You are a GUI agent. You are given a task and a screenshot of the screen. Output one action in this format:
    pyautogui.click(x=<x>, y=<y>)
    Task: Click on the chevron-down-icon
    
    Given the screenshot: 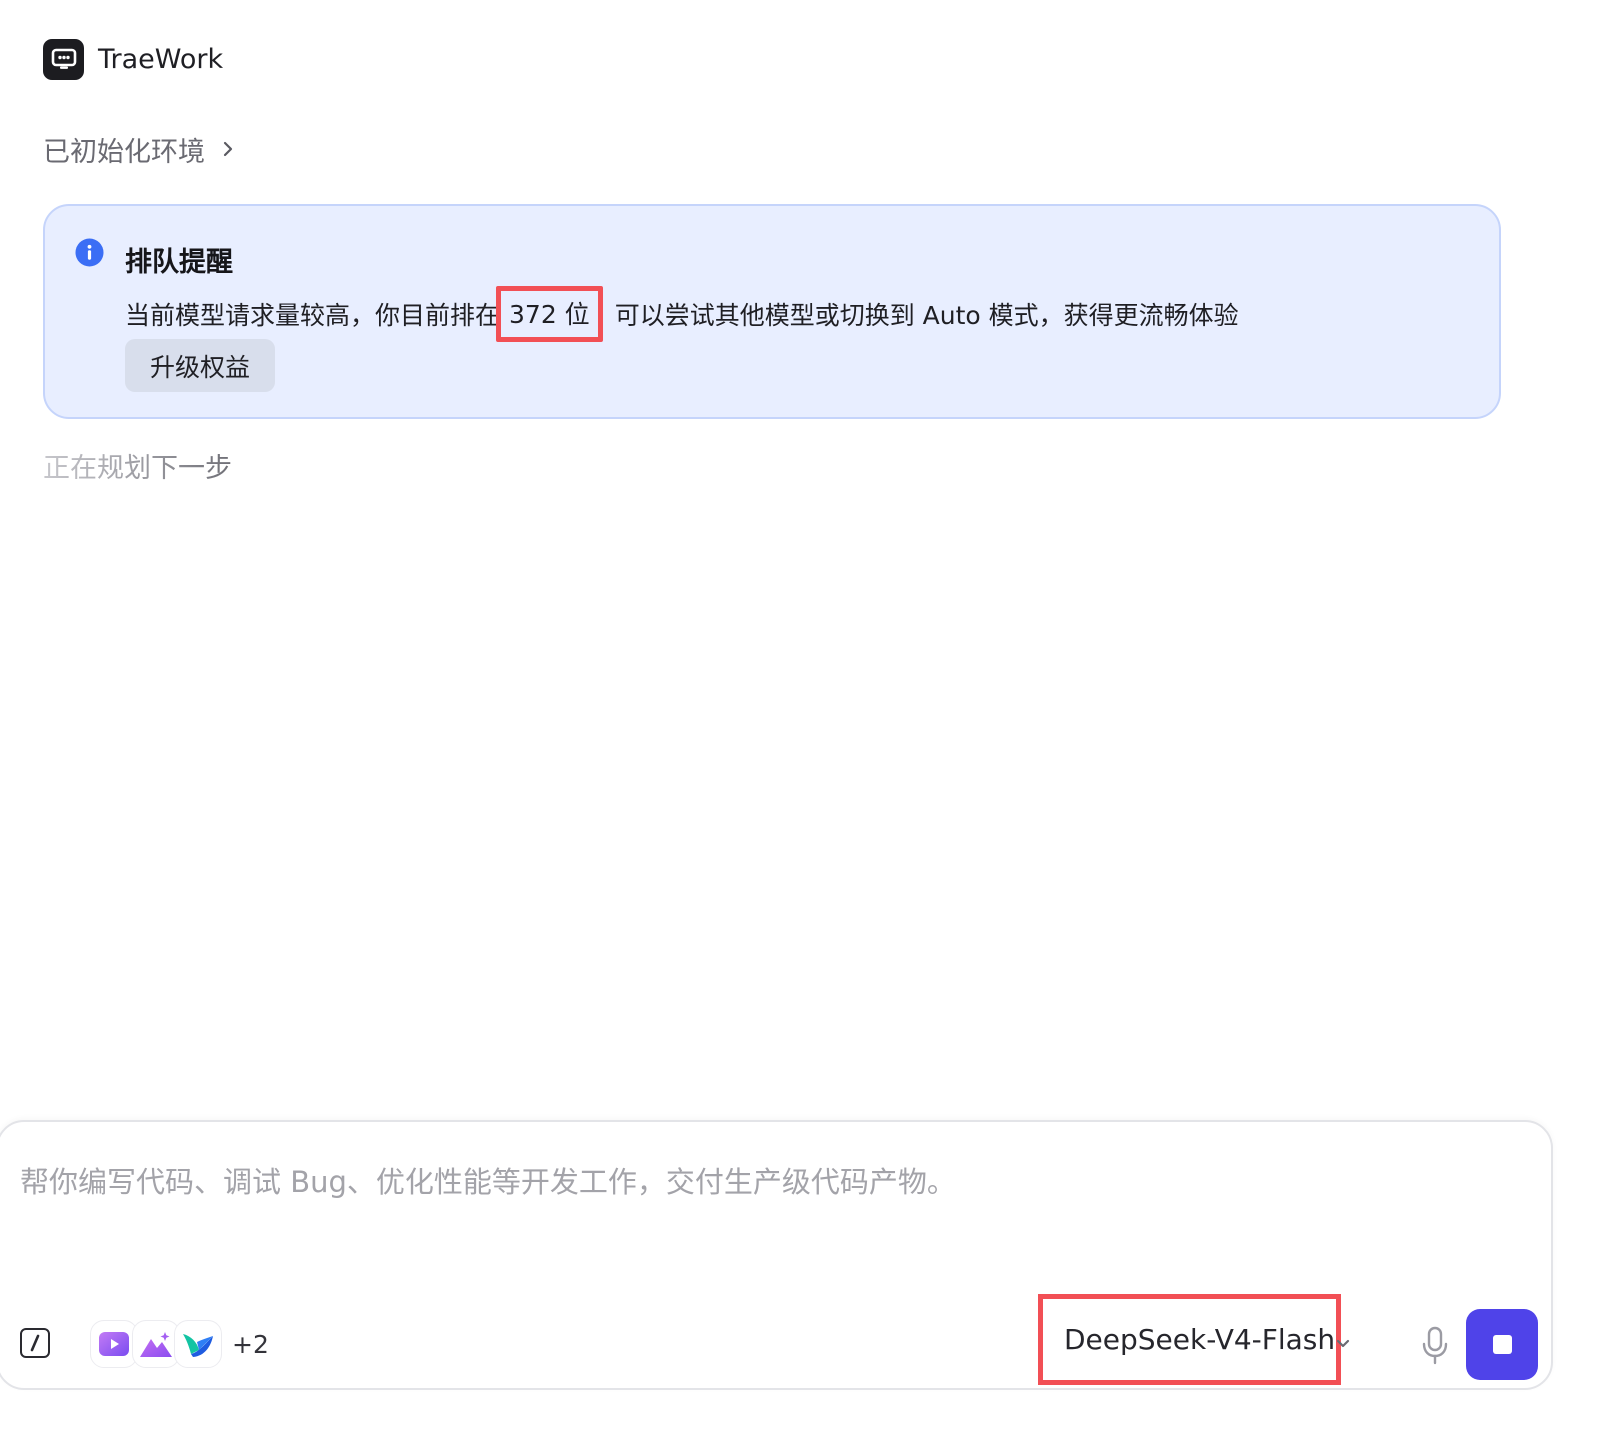 What is the action you would take?
    pyautogui.click(x=1343, y=1341)
    